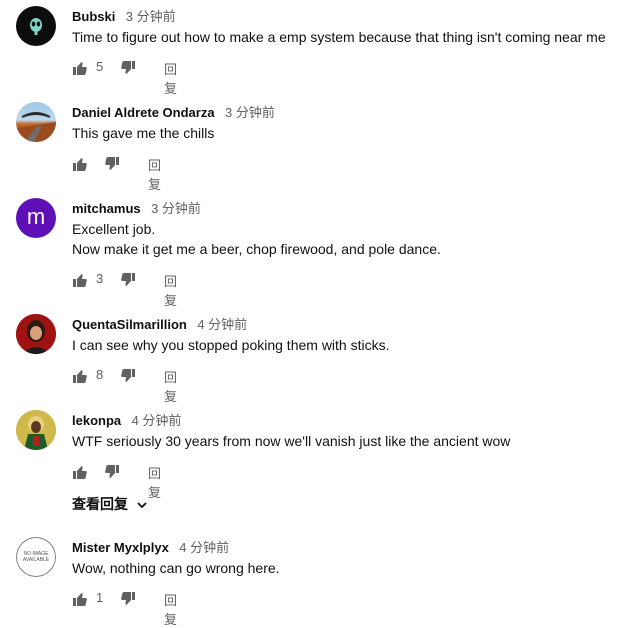 The height and width of the screenshot is (628, 640). What do you see at coordinates (143, 112) in the screenshot?
I see `comment-author: Daniel Aldrete Ondarza` at bounding box center [143, 112].